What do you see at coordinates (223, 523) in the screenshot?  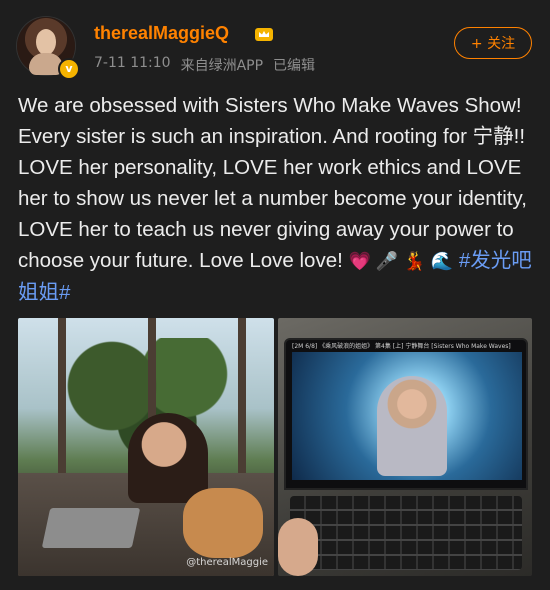 I see `cat` at bounding box center [223, 523].